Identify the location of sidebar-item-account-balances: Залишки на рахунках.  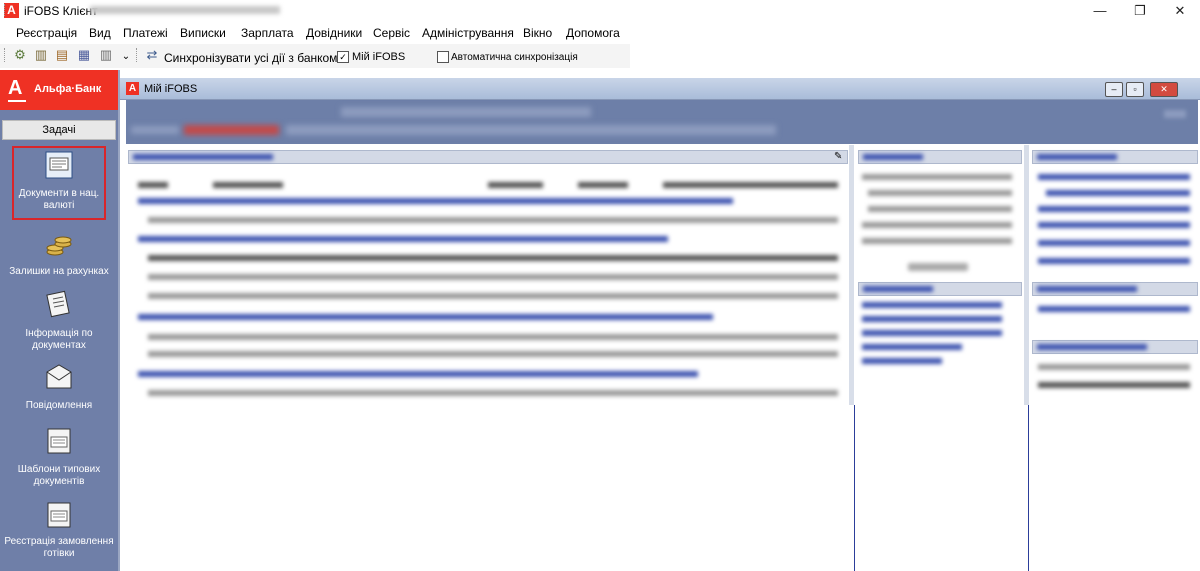
(59, 254).